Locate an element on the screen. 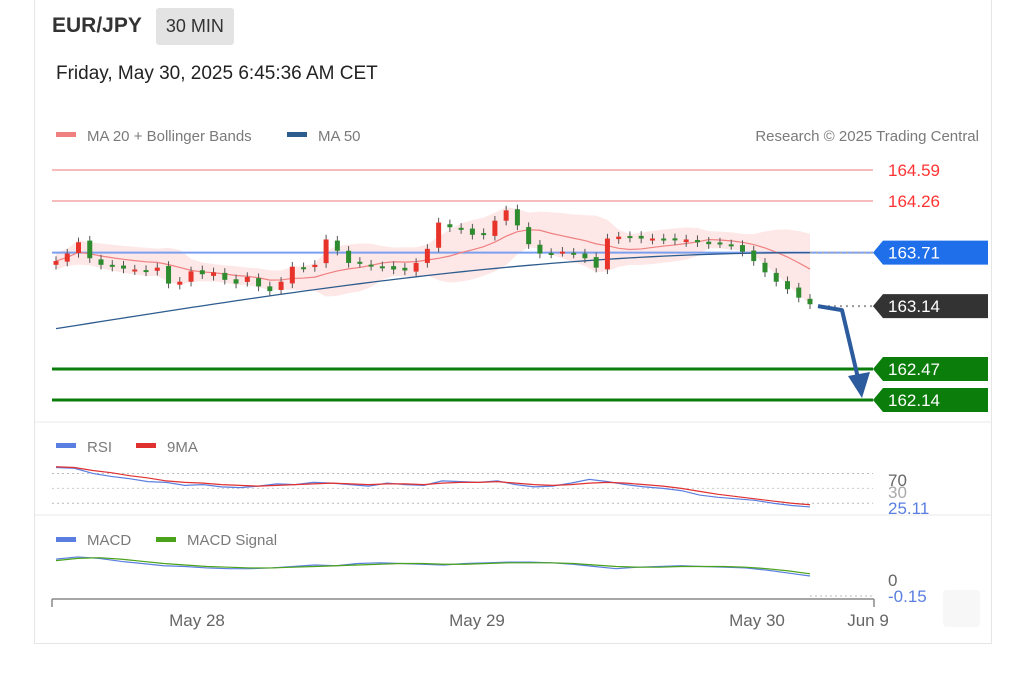 This screenshot has width=1019, height=675. forecast-arrow is located at coordinates (843, 351).